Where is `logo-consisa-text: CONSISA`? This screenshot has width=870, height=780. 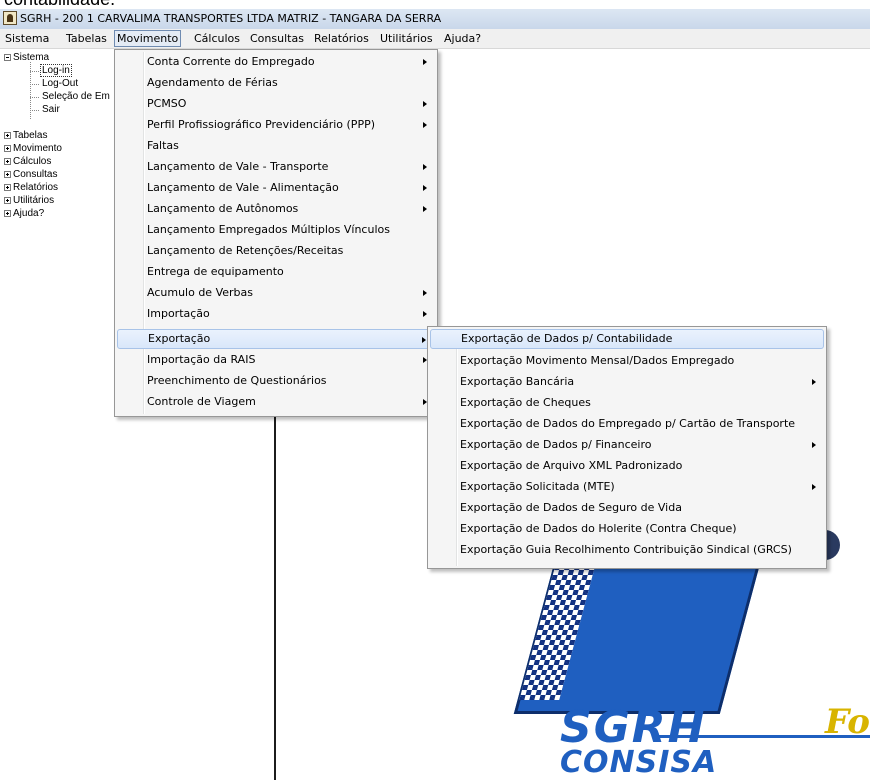
logo-consisa-text: CONSISA is located at coordinates (639, 762).